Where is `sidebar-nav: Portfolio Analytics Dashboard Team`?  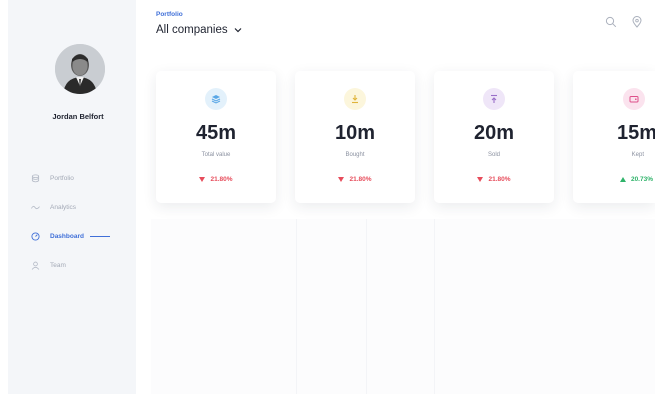
sidebar-nav: Portfolio Analytics Dashboard Team is located at coordinates (70, 222).